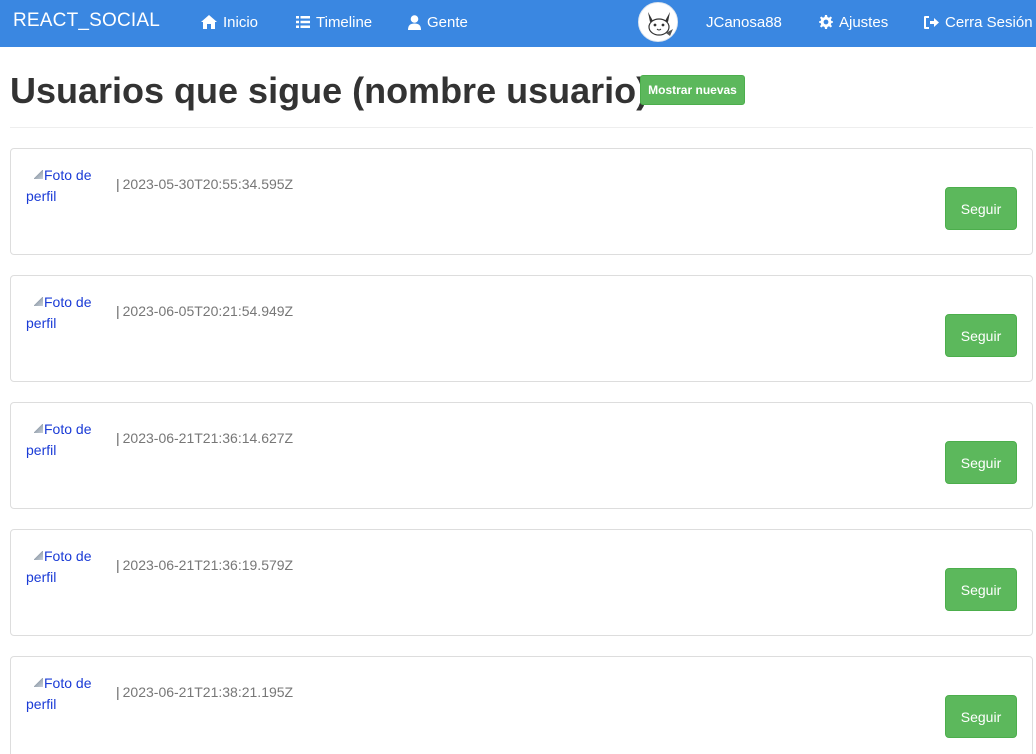 The height and width of the screenshot is (754, 1036). I want to click on nav-link-timeline: Timeline, so click(334, 22).